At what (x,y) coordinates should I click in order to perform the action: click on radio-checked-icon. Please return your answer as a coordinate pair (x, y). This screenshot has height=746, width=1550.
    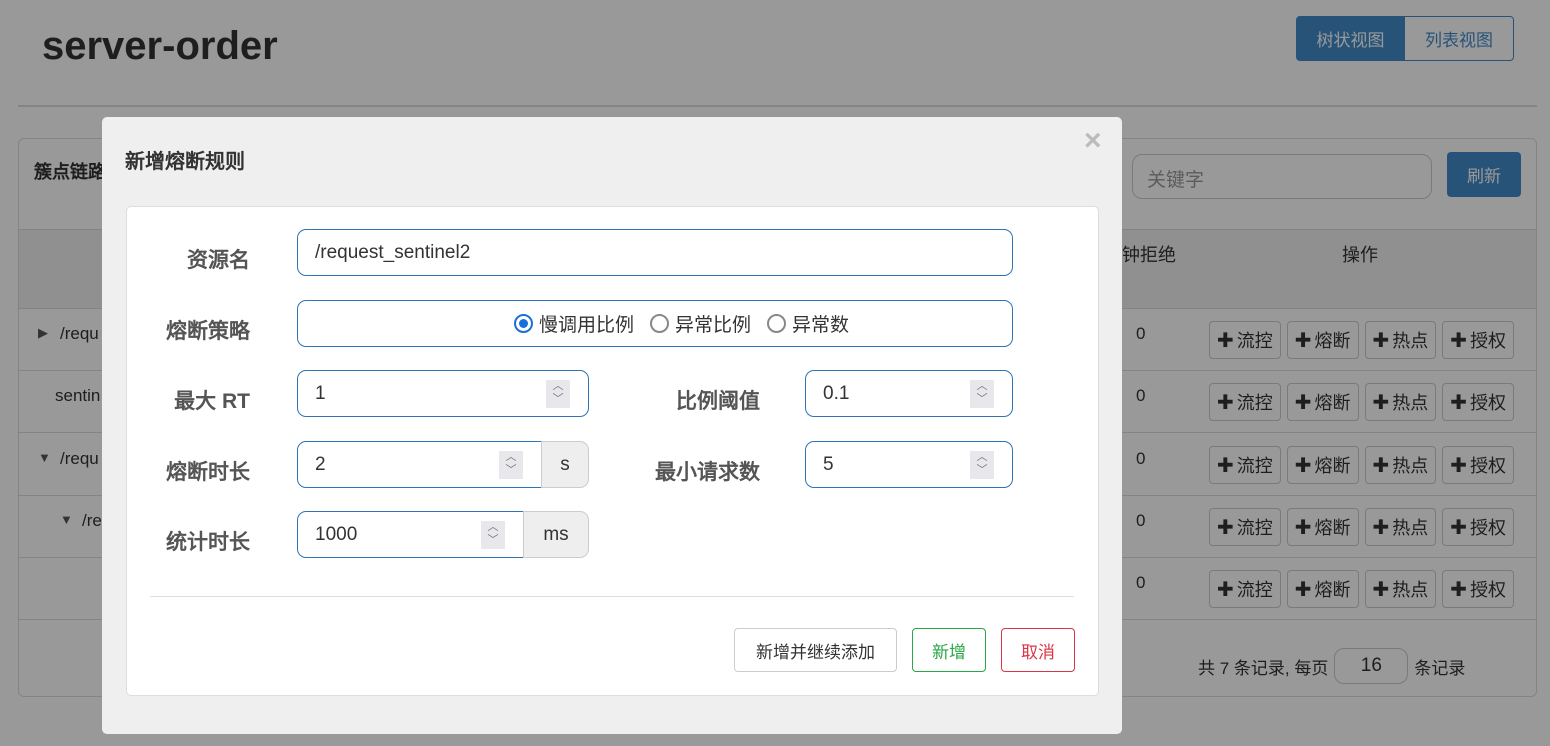
    Looking at the image, I should click on (523, 323).